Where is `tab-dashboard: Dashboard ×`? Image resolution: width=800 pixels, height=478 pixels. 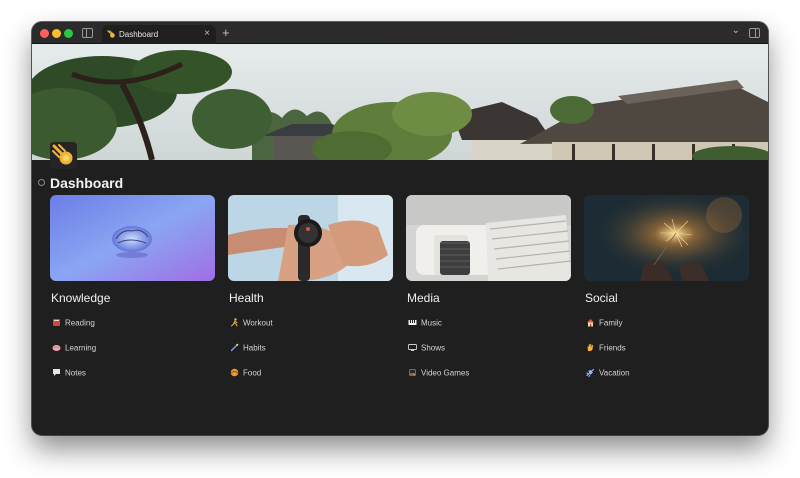 tab-dashboard: Dashboard × is located at coordinates (159, 34).